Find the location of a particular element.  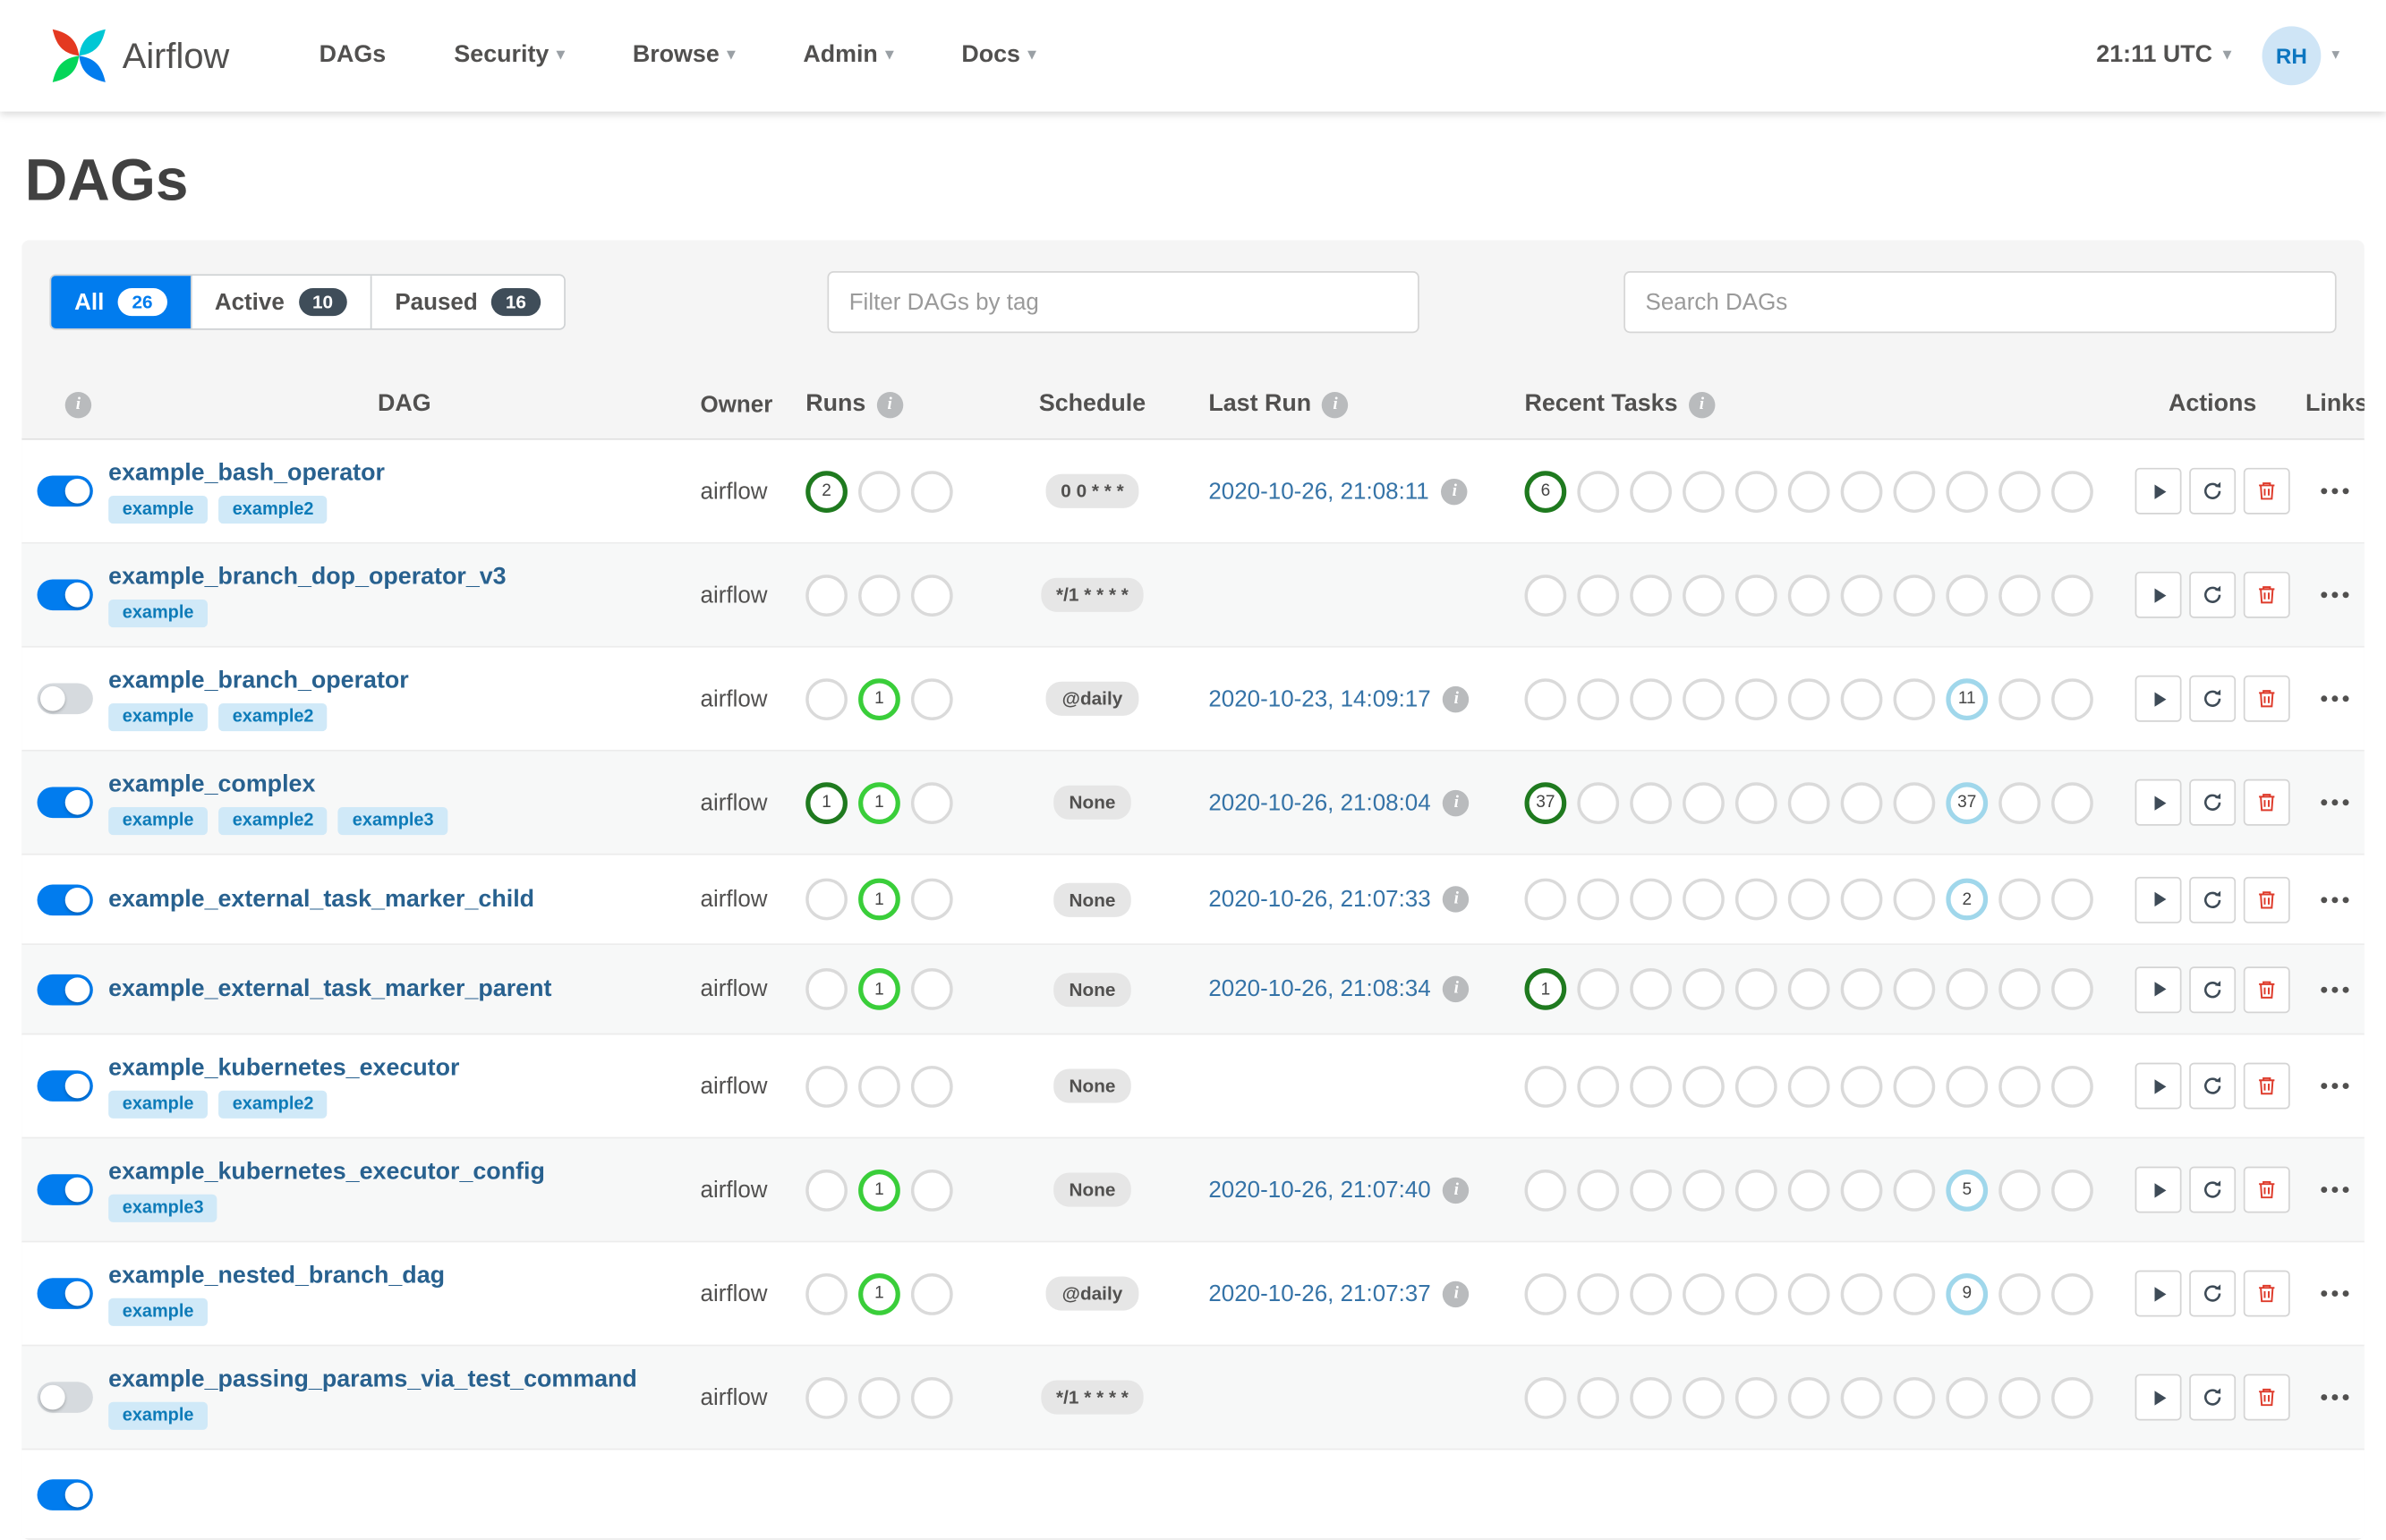

filter-tab-paused: Paused 16 is located at coordinates (467, 303).